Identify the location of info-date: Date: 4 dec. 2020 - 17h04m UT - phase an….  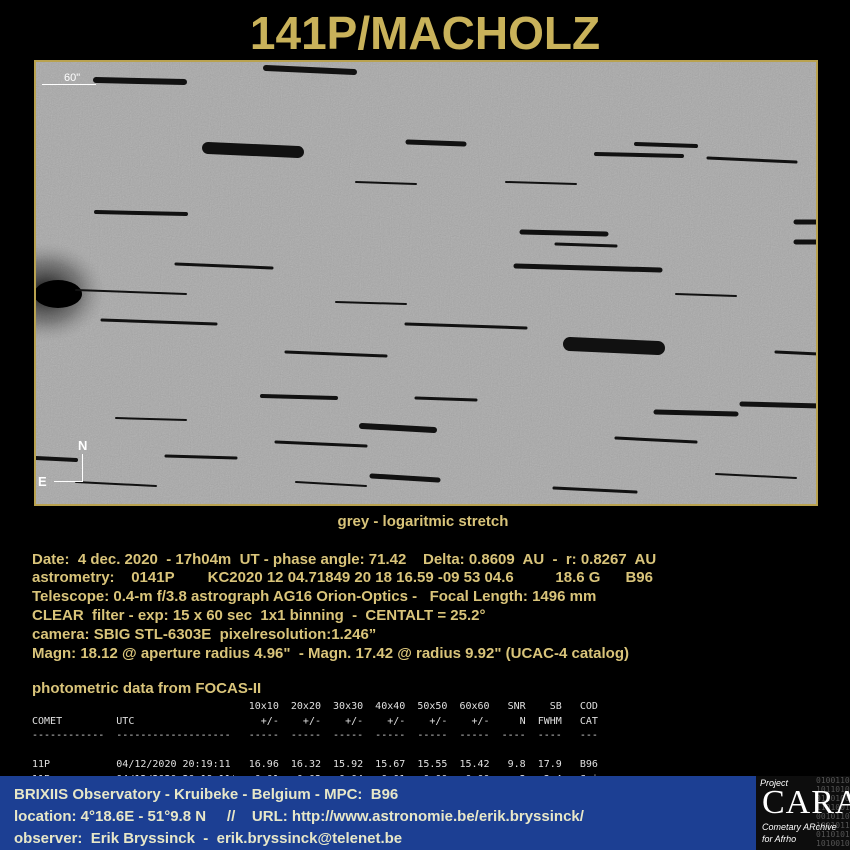
(344, 559).